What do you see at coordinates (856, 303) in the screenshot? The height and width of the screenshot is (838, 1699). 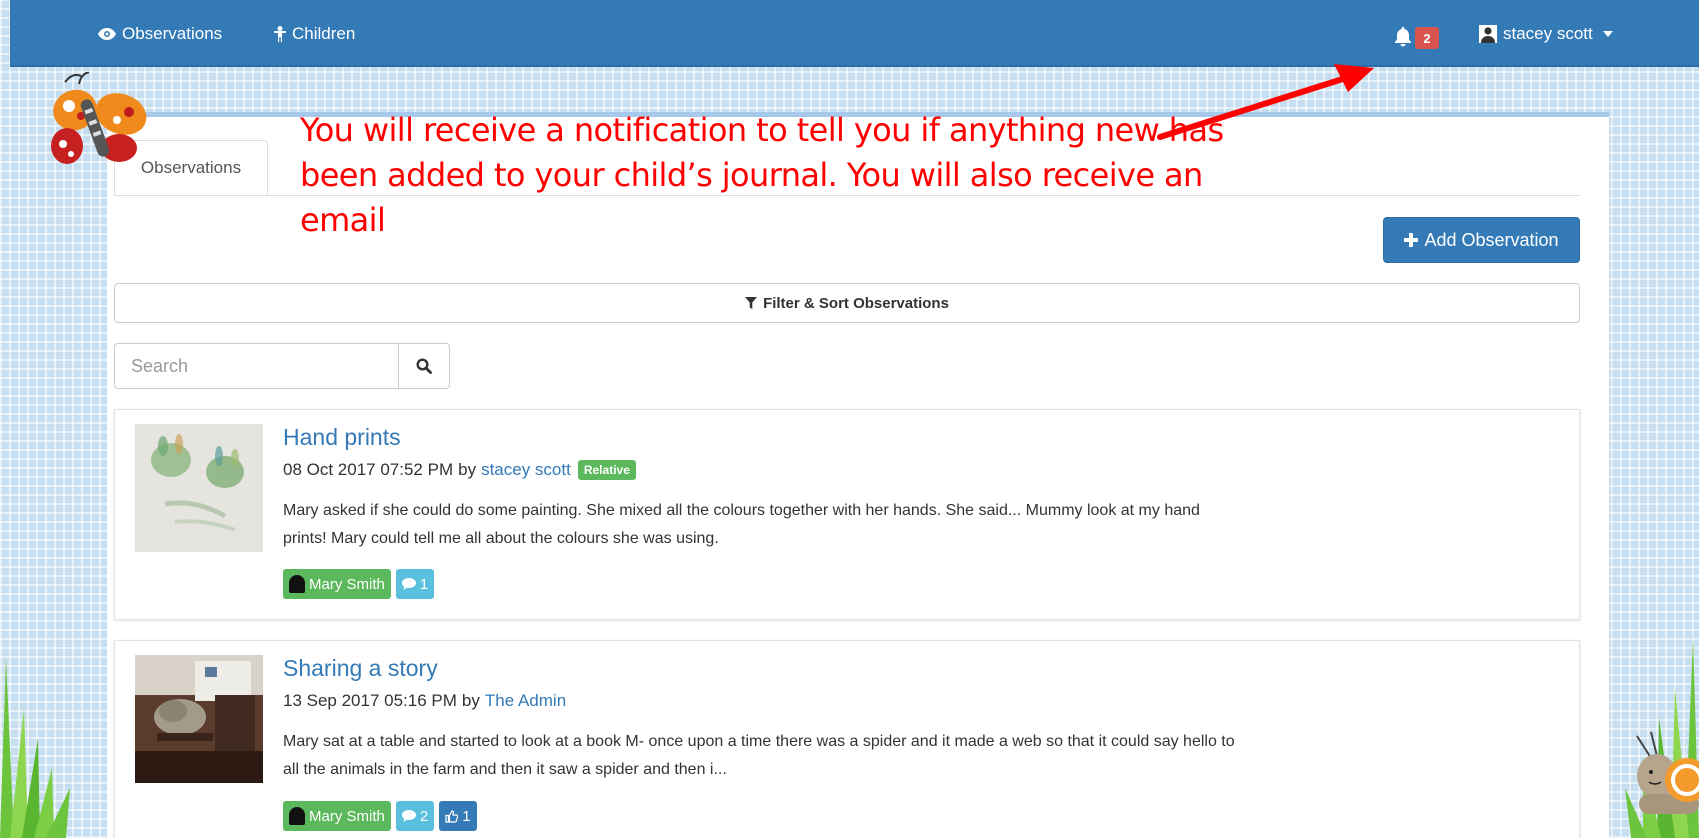 I see `filter-sort-label: Filter & Sort Observations` at bounding box center [856, 303].